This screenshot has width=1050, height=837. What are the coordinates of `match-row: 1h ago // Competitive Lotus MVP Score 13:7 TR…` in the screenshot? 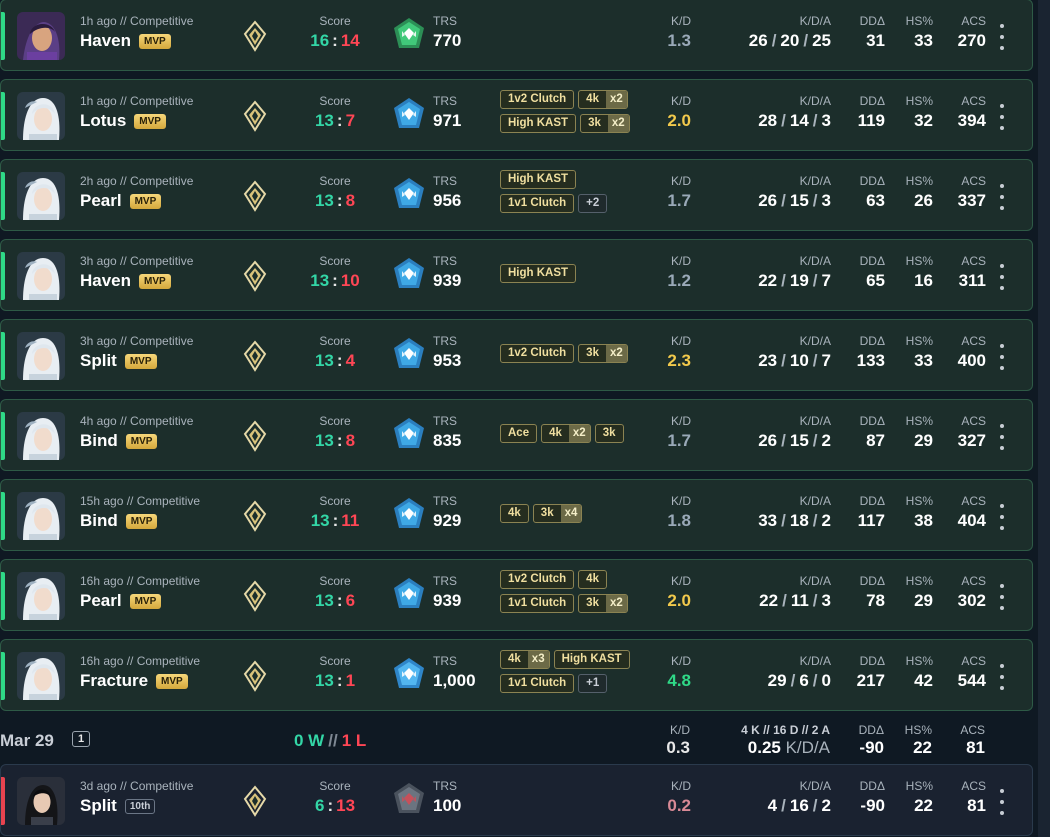 It's located at (516, 115).